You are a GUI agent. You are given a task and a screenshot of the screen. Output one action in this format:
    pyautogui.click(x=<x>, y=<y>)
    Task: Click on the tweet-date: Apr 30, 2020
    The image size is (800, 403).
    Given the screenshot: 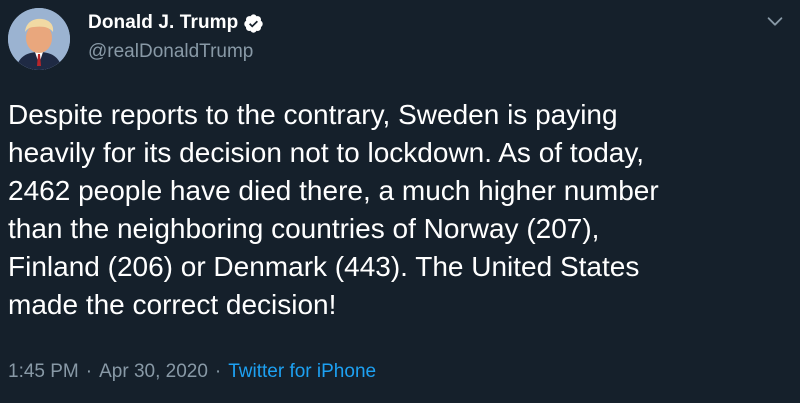 What is the action you would take?
    pyautogui.click(x=153, y=372)
    